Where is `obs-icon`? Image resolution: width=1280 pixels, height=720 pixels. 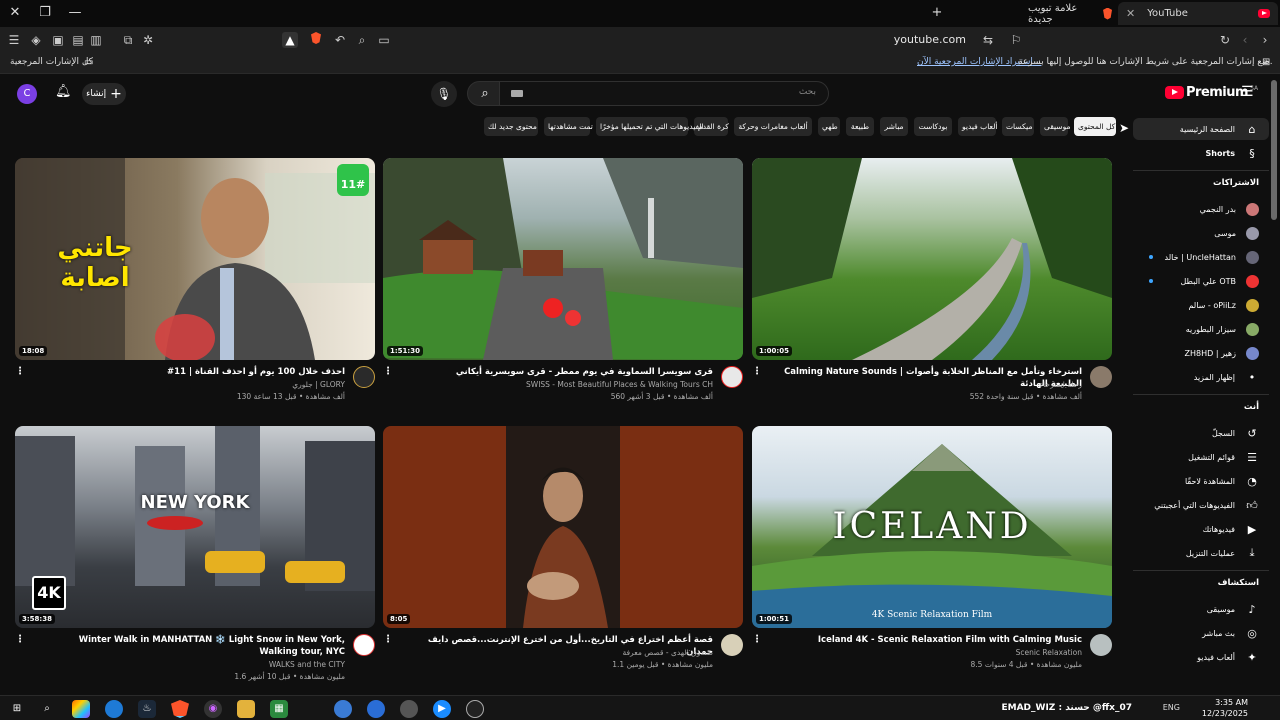
obs-icon is located at coordinates (475, 709).